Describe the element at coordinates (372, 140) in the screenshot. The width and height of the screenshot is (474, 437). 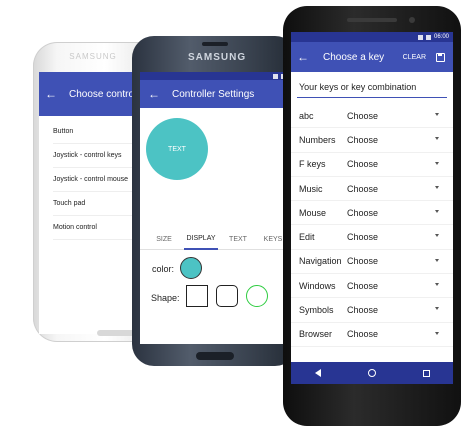
I see `key-row: Numbers Choose` at that location.